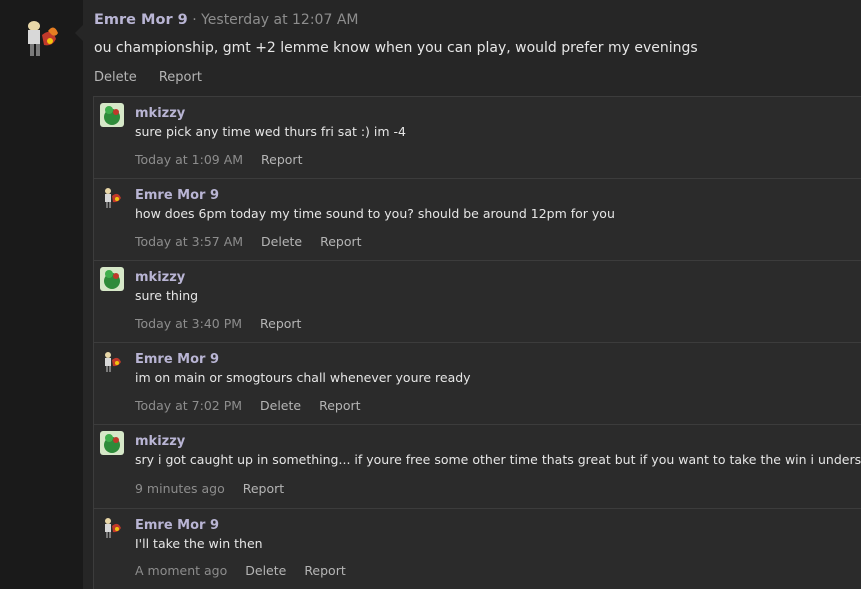 This screenshot has height=589, width=861. Describe the element at coordinates (180, 488) in the screenshot. I see `reply-timestamp: 9 minutes ago` at that location.